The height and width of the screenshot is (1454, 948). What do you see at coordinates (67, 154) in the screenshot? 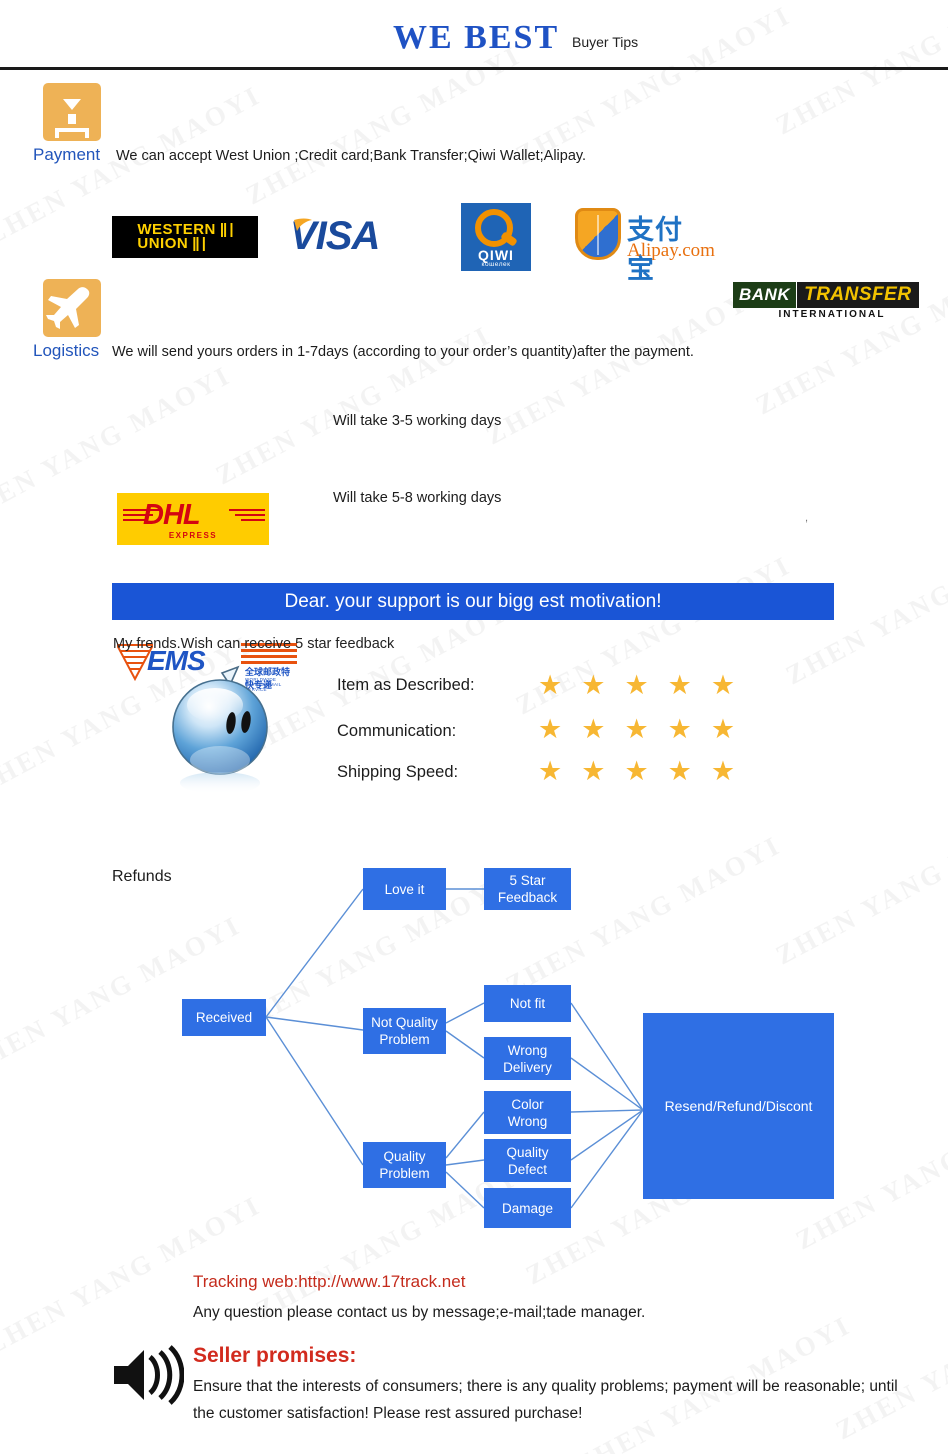
I see `payment-label: Payment` at bounding box center [67, 154].